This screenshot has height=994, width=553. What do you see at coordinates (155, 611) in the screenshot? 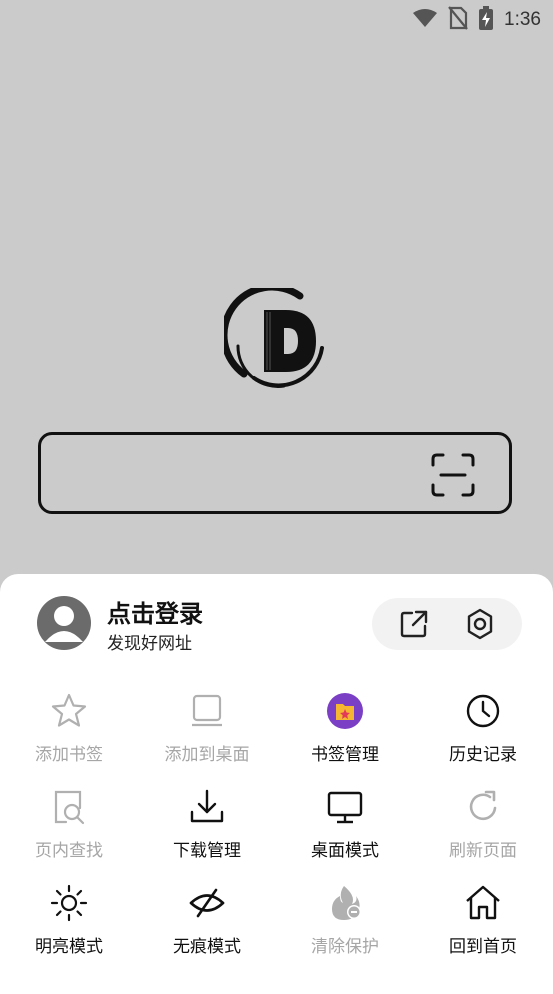
I see `login-title: 点击登录` at bounding box center [155, 611].